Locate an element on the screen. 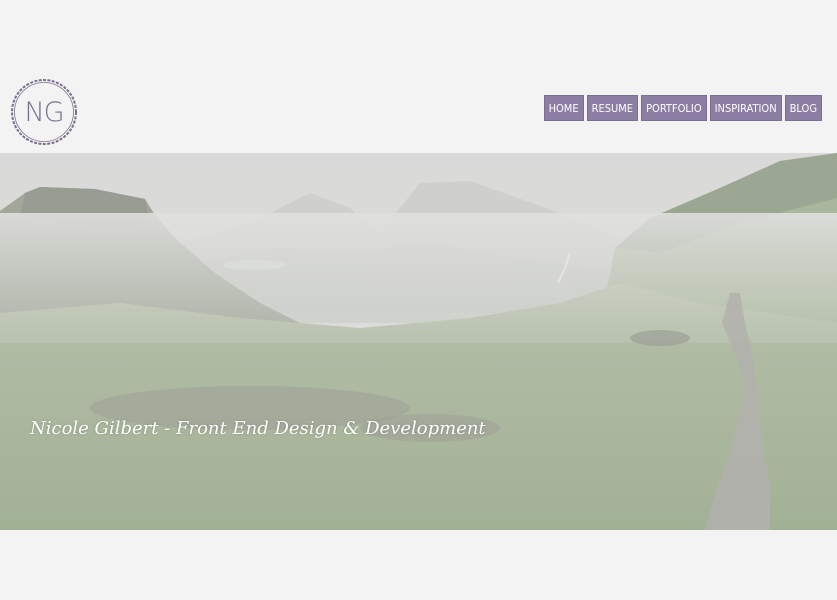  nav-resume: RESUME is located at coordinates (612, 108).